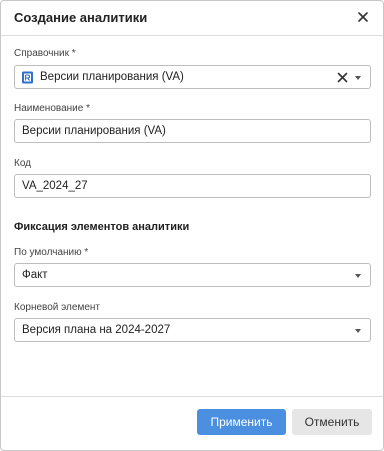 The height and width of the screenshot is (451, 384). Describe the element at coordinates (342, 77) in the screenshot. I see `clear-icon` at that location.